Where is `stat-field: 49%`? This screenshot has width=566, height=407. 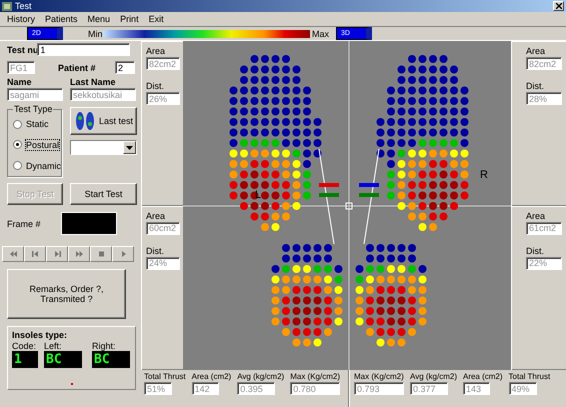
stat-field: 49% is located at coordinates (522, 388).